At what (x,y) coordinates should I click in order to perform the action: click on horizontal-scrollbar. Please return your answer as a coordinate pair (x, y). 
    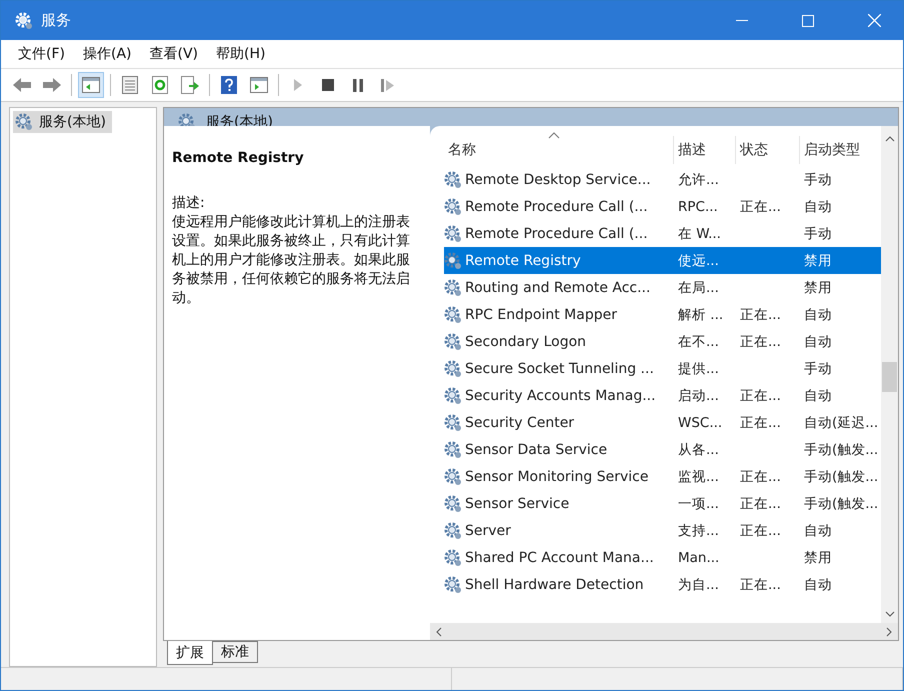
    Looking at the image, I should click on (664, 631).